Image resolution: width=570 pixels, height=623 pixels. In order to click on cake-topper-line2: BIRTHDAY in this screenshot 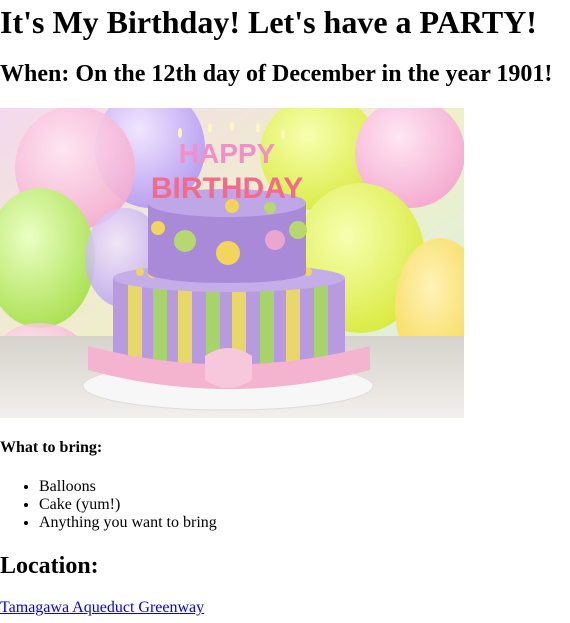, I will do `click(227, 188)`.